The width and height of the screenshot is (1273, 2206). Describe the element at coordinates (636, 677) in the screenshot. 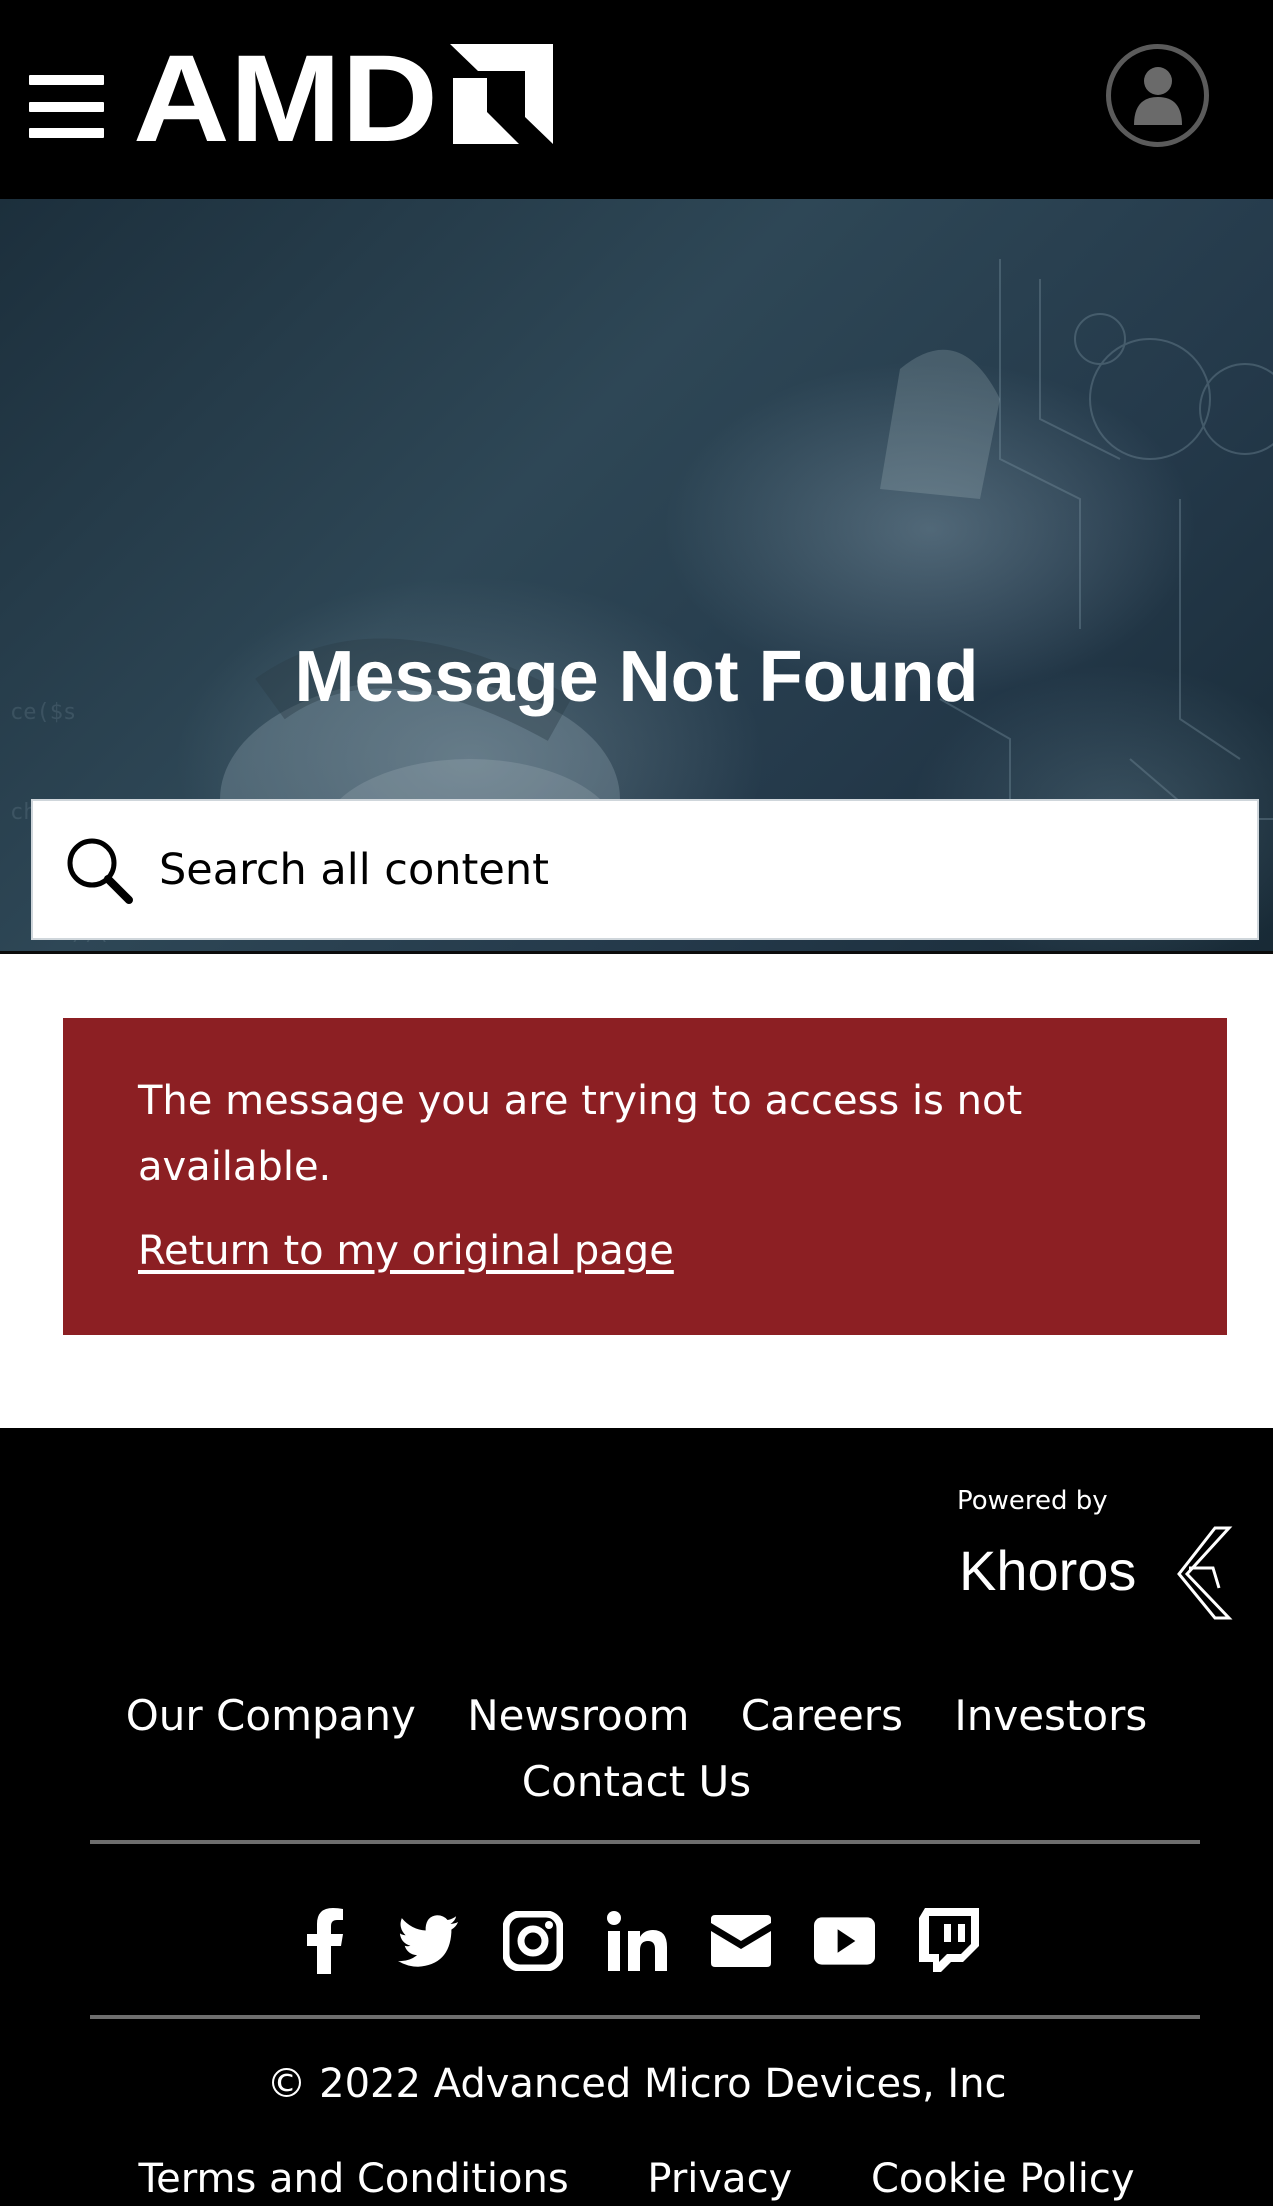

I see `page-title: Message Not Found` at that location.